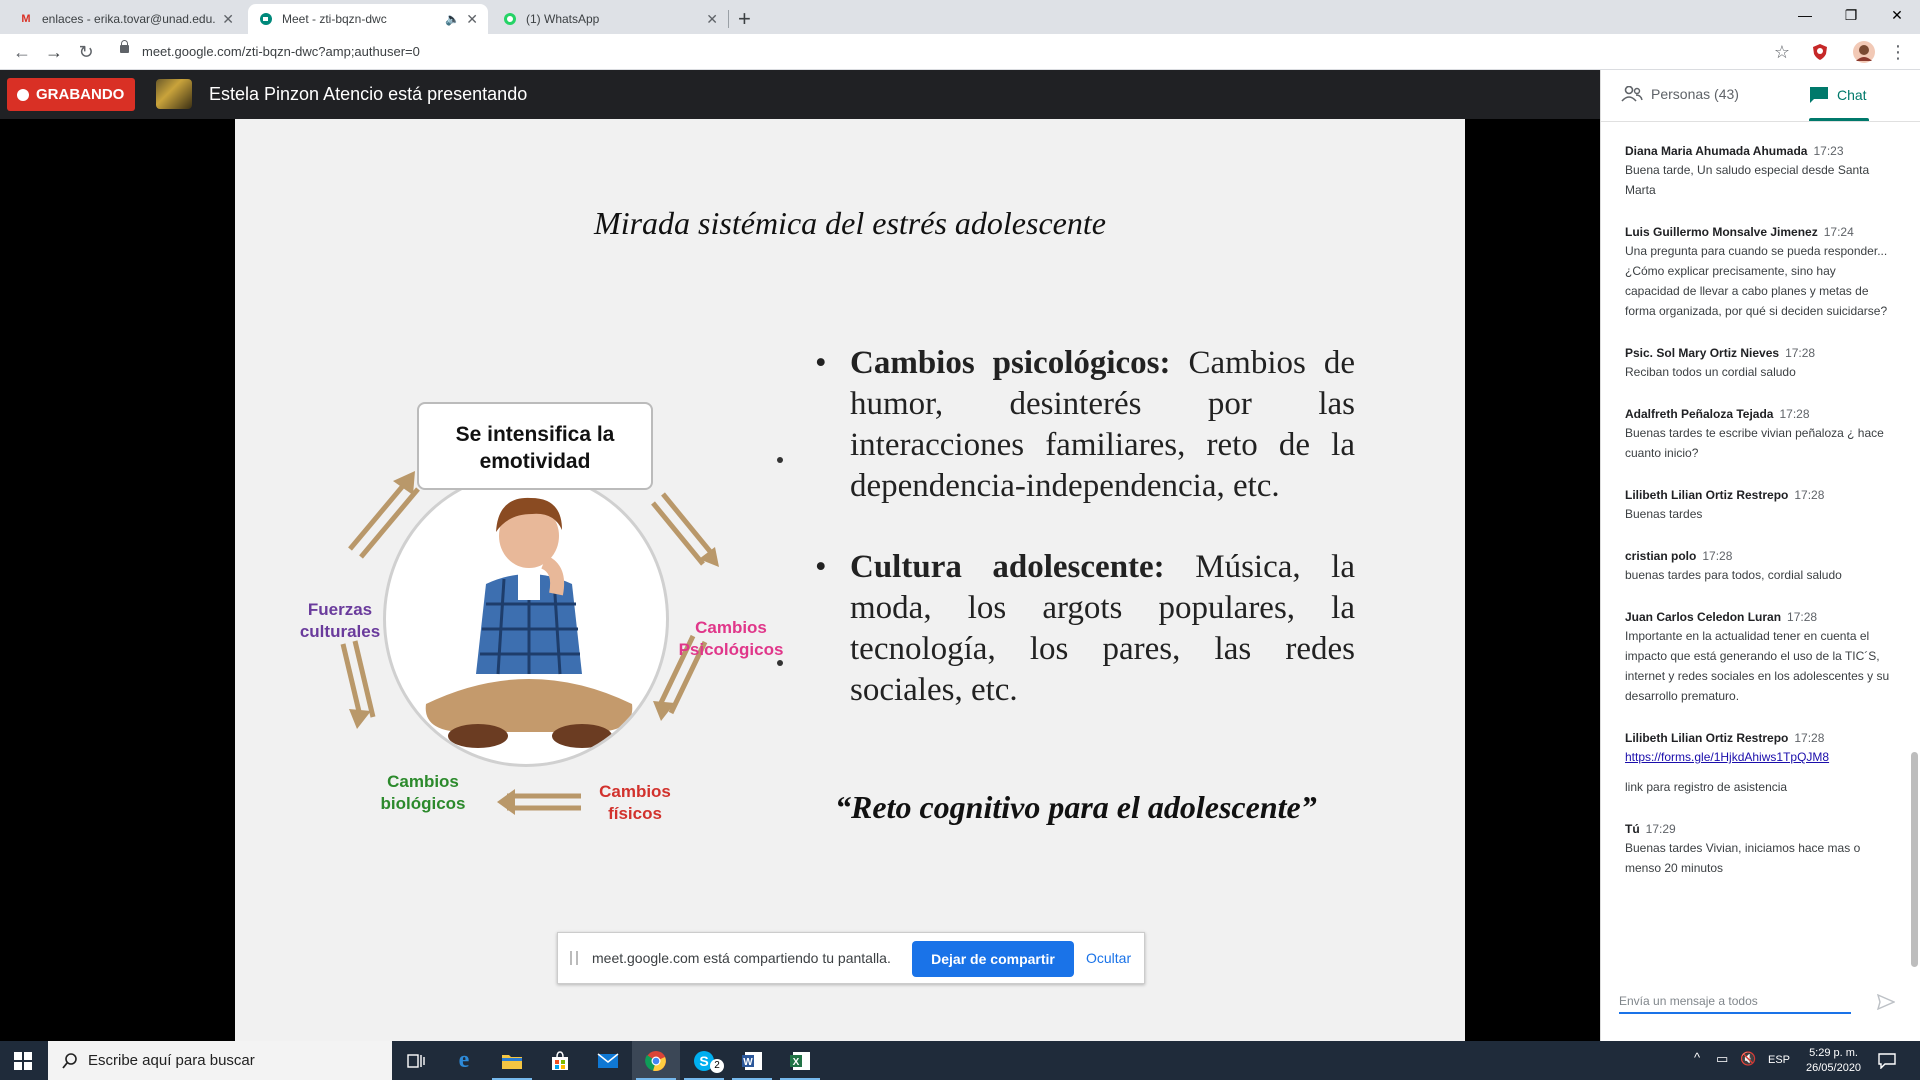 This screenshot has height=1080, width=1920. I want to click on store-icon, so click(560, 1060).